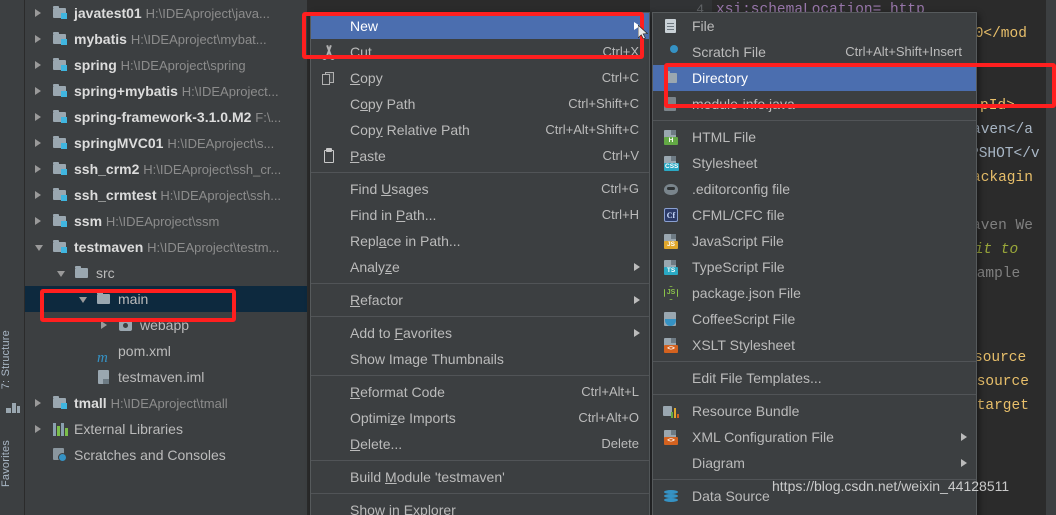  Describe the element at coordinates (480, 26) in the screenshot. I see `menu-item-new: New` at that location.